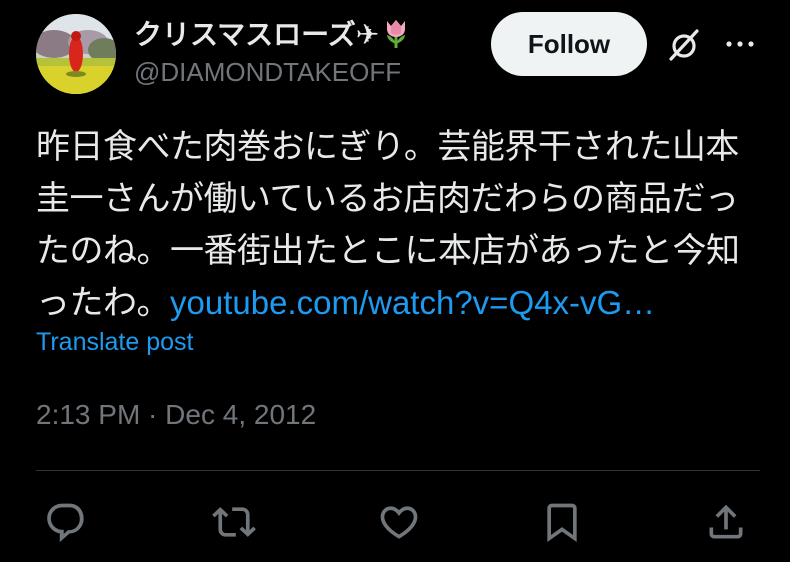 The height and width of the screenshot is (562, 790). Describe the element at coordinates (562, 522) in the screenshot. I see `bookmark-icon` at that location.